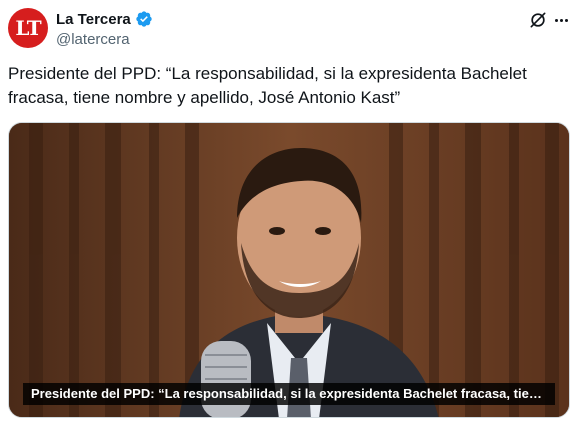  Describe the element at coordinates (144, 19) in the screenshot. I see `verified-badge-icon` at that location.